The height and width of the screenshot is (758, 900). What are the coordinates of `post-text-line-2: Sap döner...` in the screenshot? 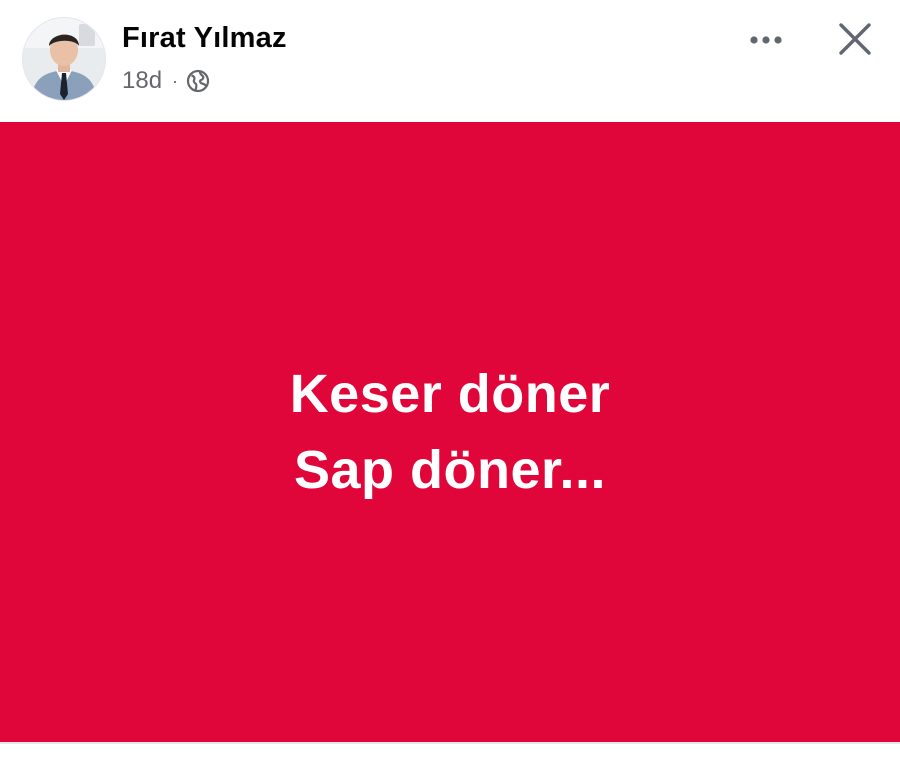 It's located at (450, 470).